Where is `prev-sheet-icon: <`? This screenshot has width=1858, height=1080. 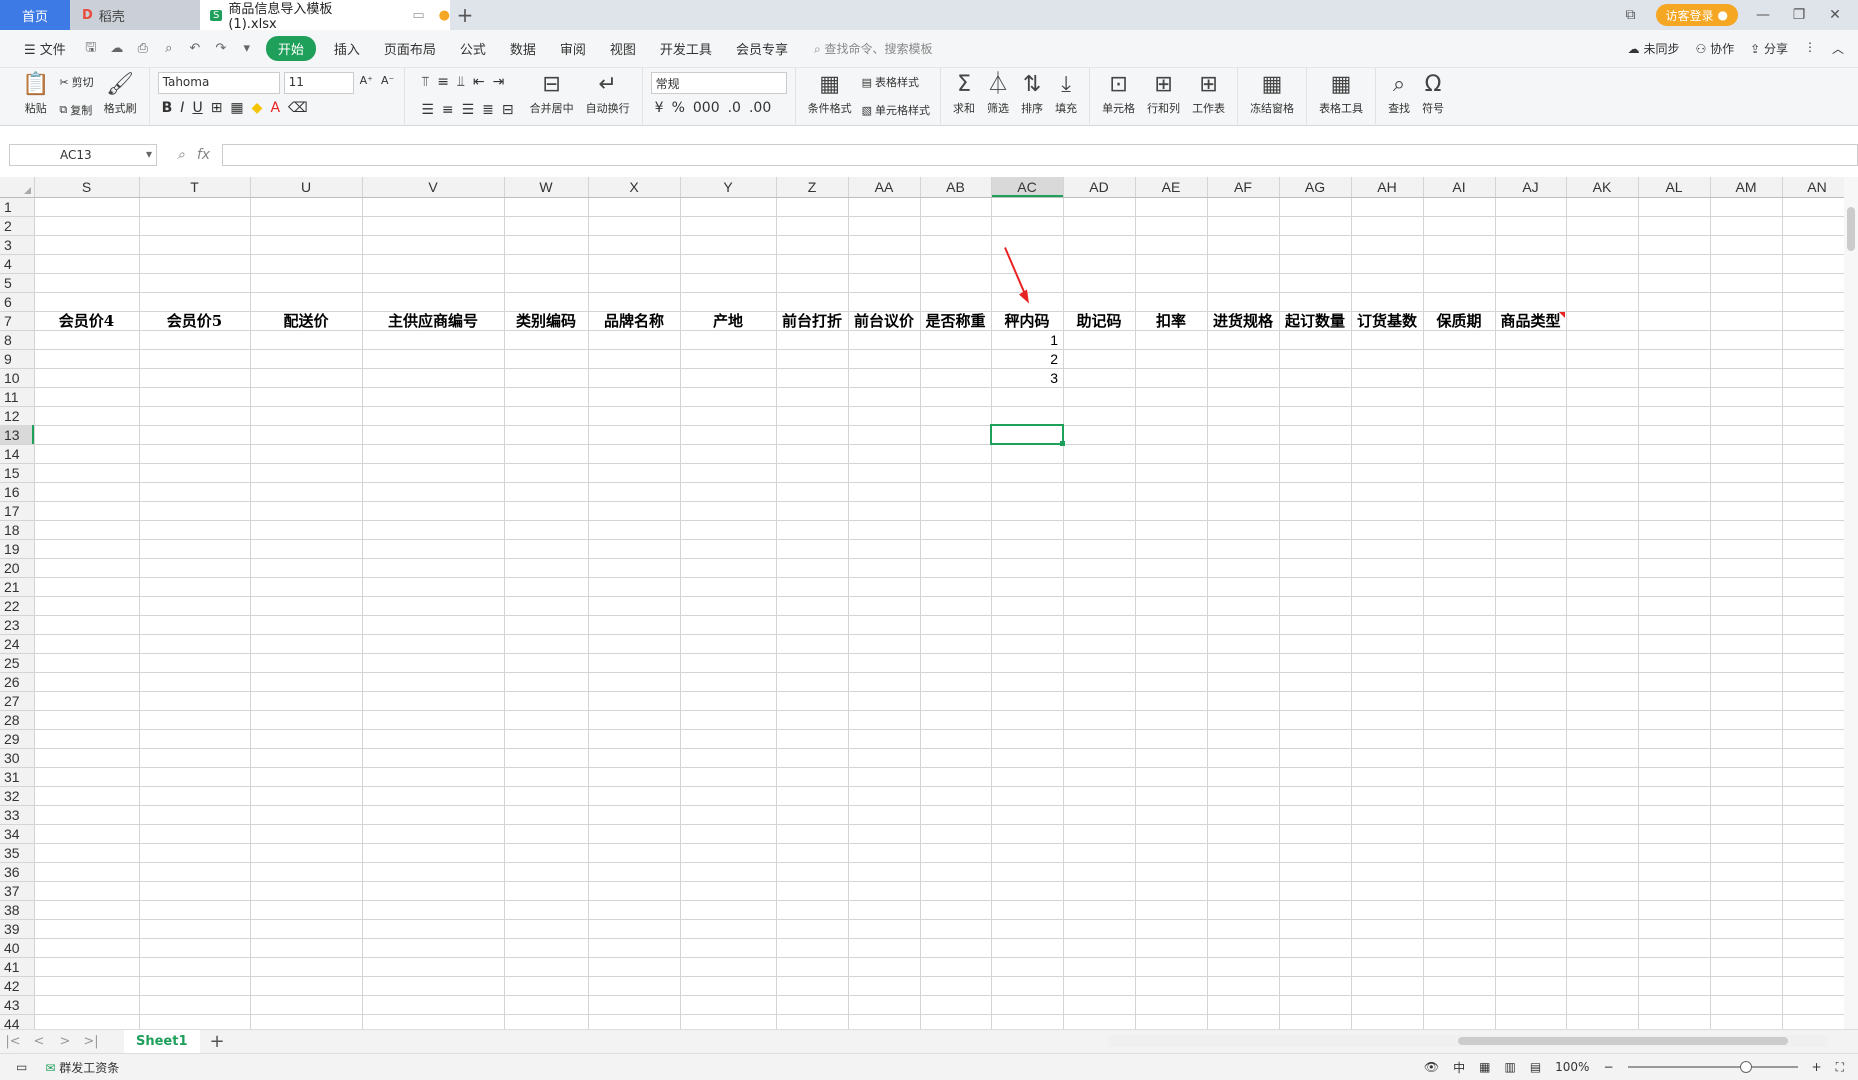
prev-sheet-icon: < is located at coordinates (39, 1041).